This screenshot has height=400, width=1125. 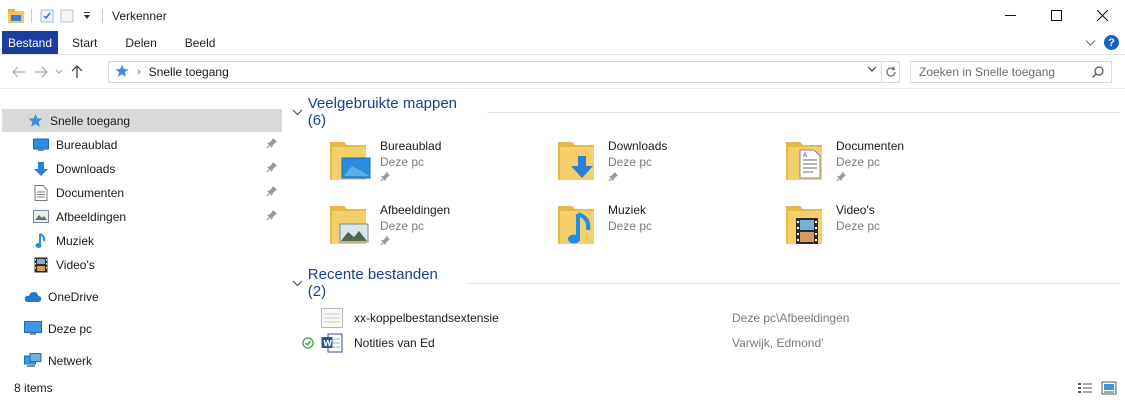 What do you see at coordinates (16, 16) in the screenshot?
I see `explorer-app-icon` at bounding box center [16, 16].